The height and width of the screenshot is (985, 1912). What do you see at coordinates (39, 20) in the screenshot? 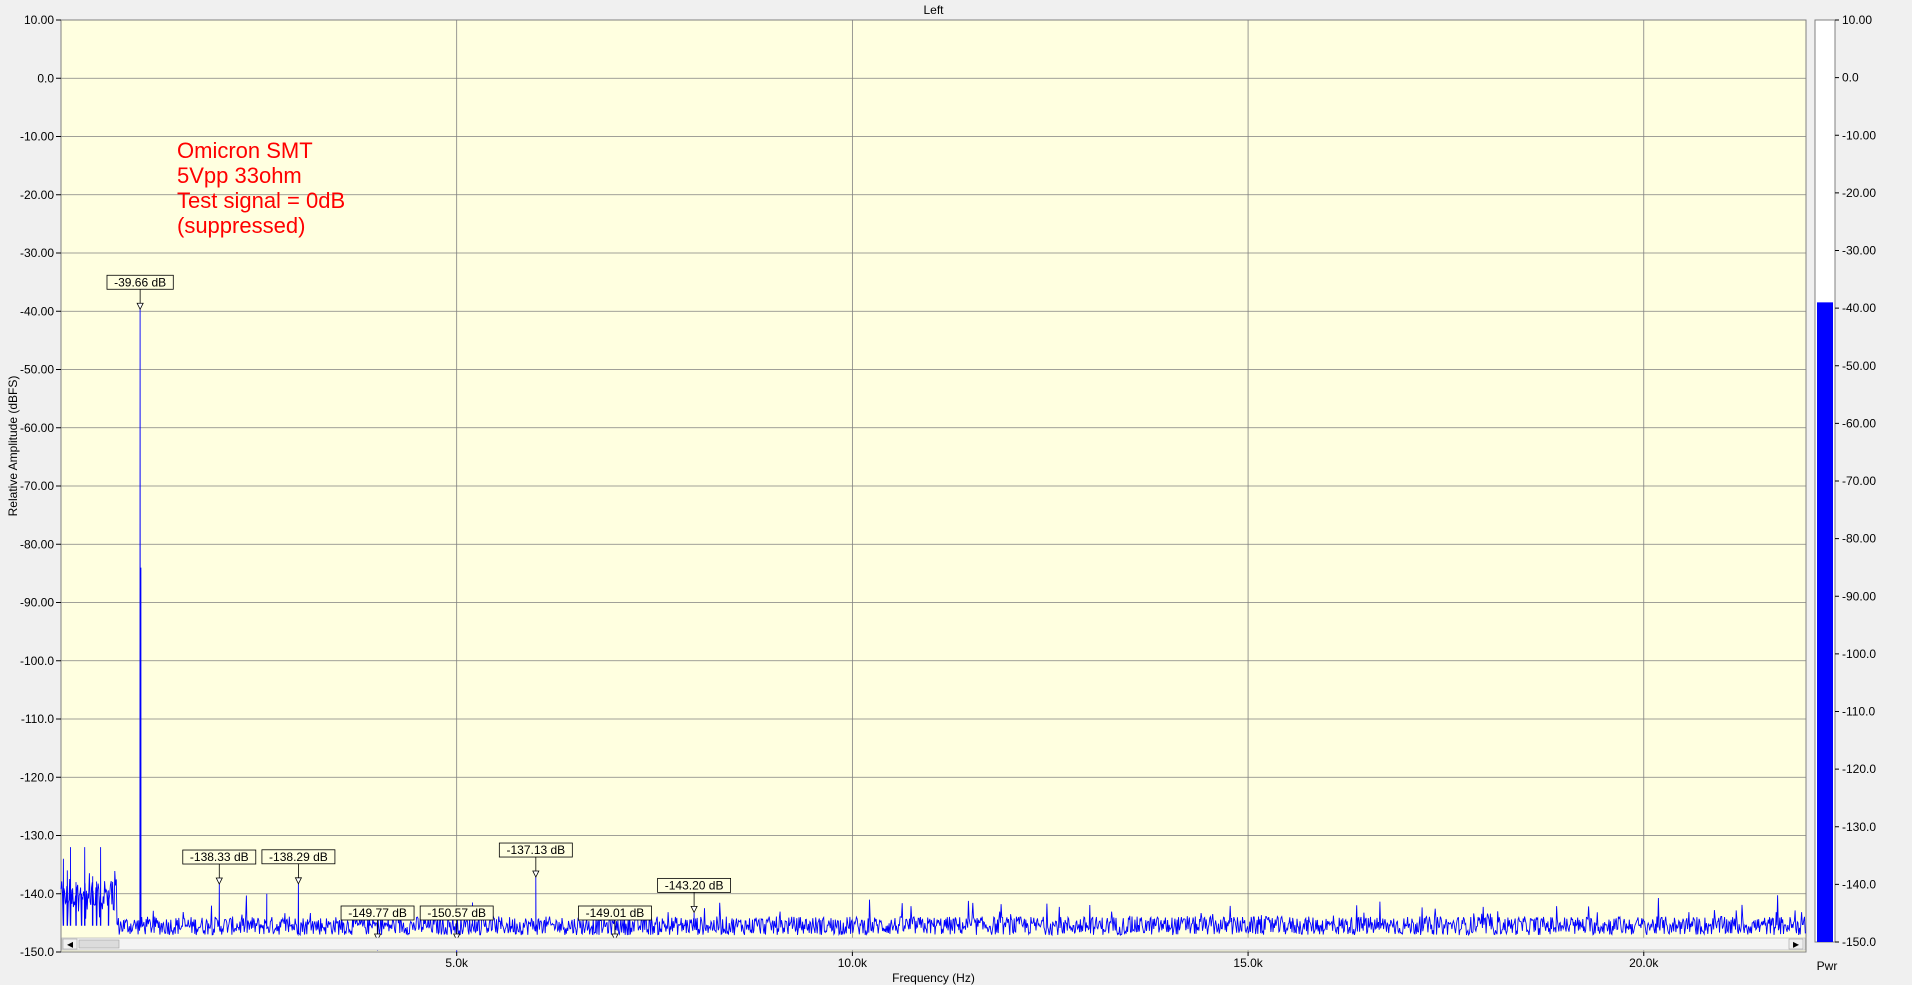
I see `y-tick-label: 10.00` at bounding box center [39, 20].